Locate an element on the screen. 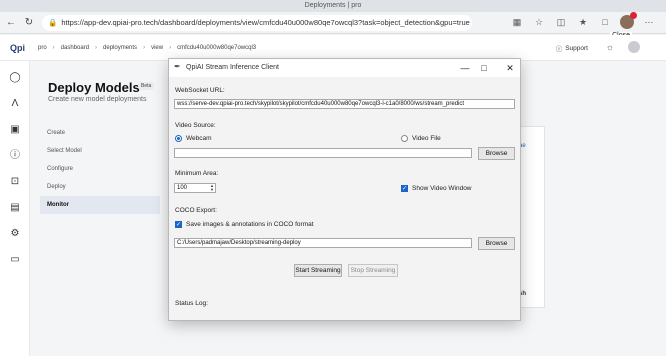 Image resolution: width=666 pixels, height=356 pixels. video-path-field is located at coordinates (323, 153).